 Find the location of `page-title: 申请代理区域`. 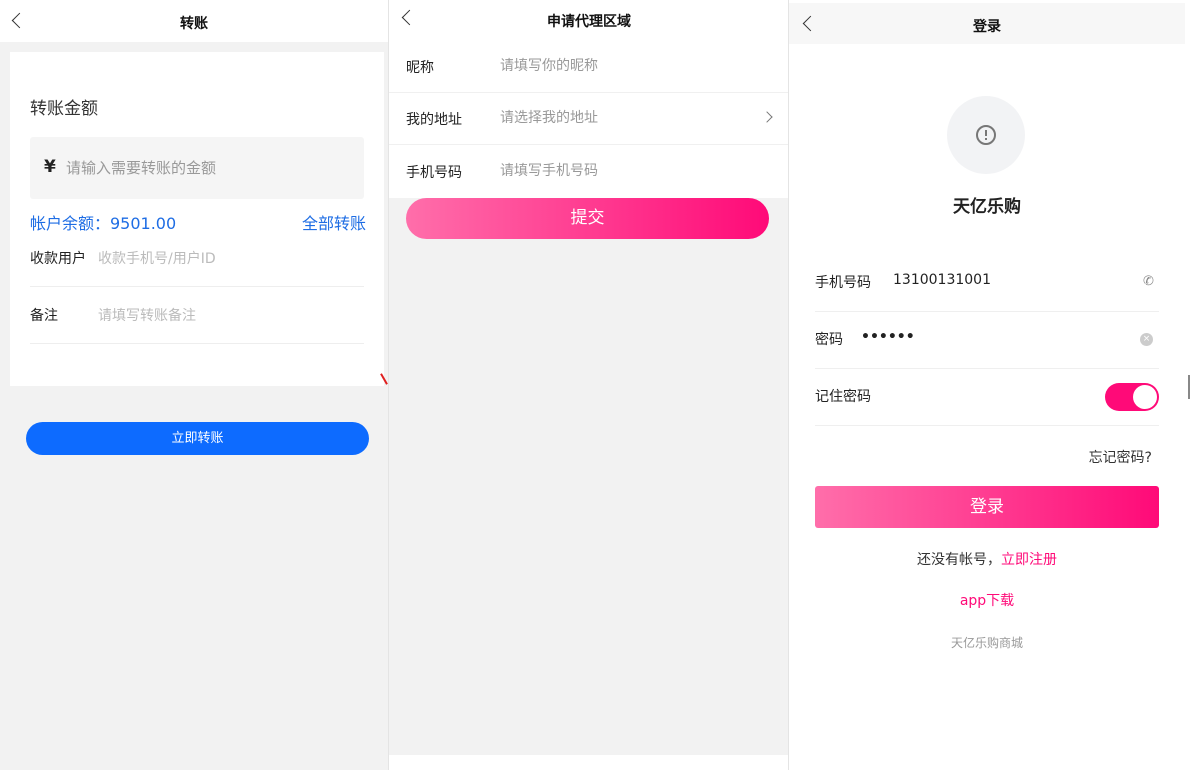

page-title: 申请代理区域 is located at coordinates (589, 22).